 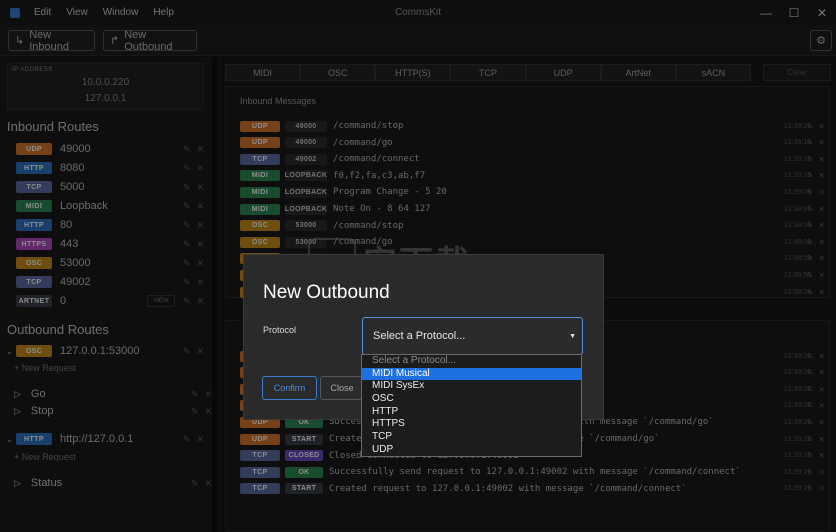 I want to click on dropdown-option: MIDI Musical, so click(x=471, y=374).